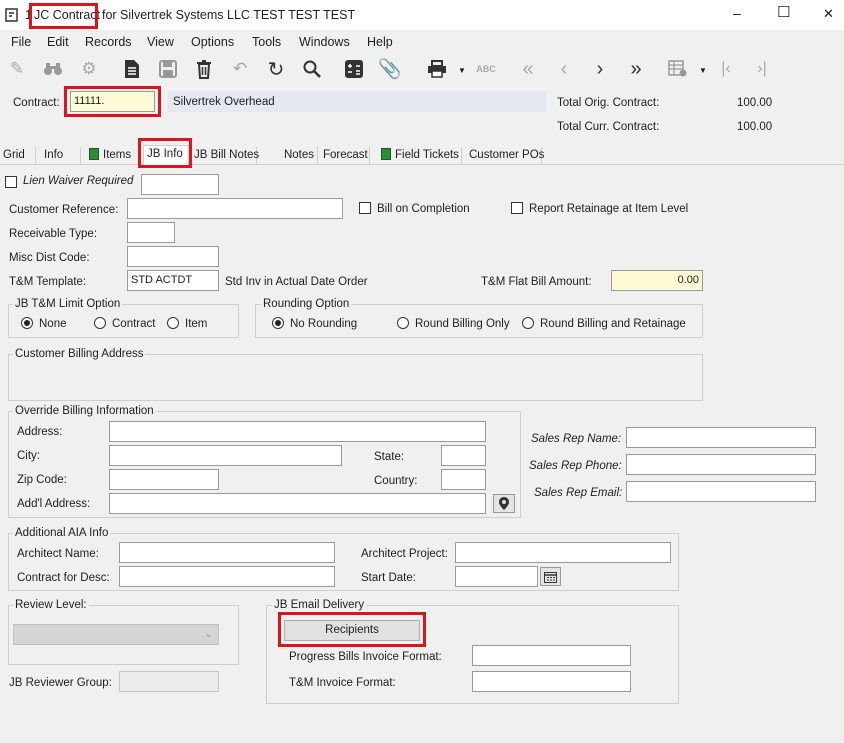 The image size is (844, 743). I want to click on contract-description: Silvertrek Overhead, so click(357, 101).